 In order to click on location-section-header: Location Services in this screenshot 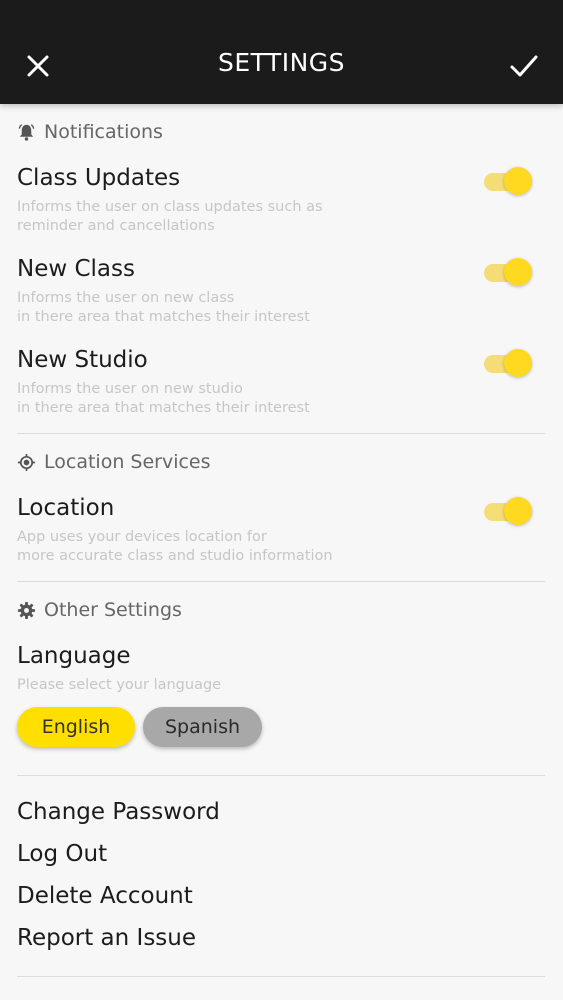, I will do `click(114, 462)`.